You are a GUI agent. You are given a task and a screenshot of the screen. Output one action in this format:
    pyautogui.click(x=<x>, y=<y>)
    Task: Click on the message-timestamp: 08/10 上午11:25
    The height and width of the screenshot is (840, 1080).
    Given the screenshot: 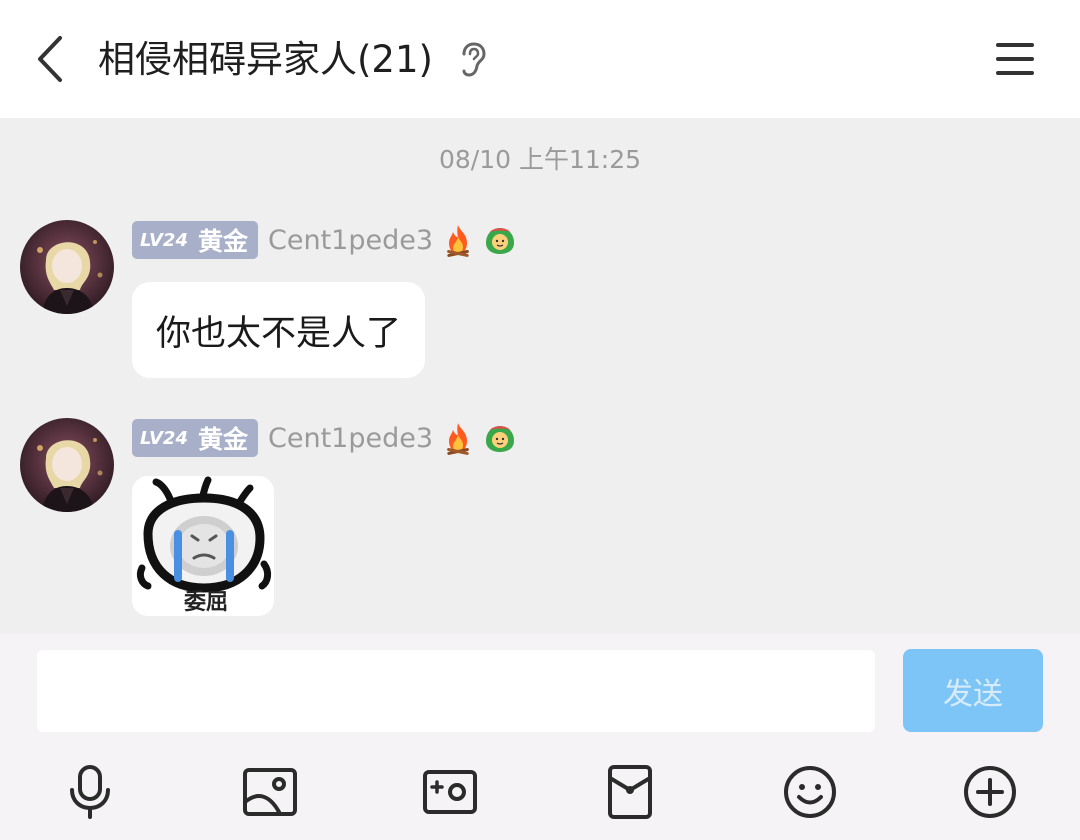 What is the action you would take?
    pyautogui.click(x=540, y=159)
    